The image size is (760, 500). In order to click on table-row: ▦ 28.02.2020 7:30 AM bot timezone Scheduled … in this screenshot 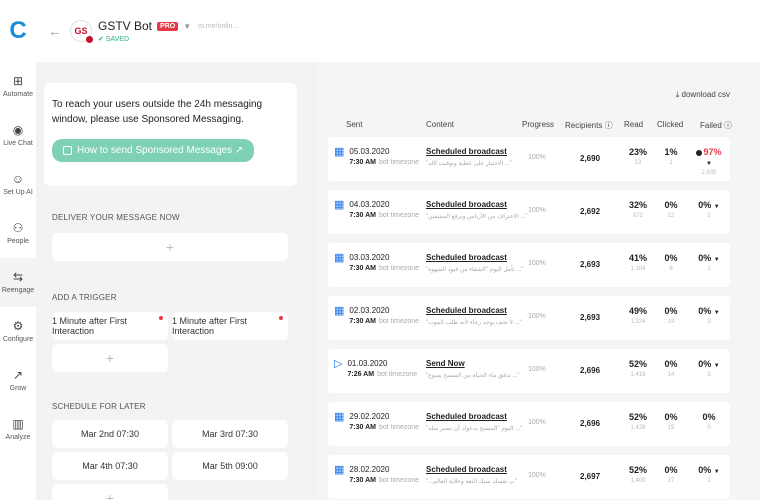, I will do `click(529, 477)`.